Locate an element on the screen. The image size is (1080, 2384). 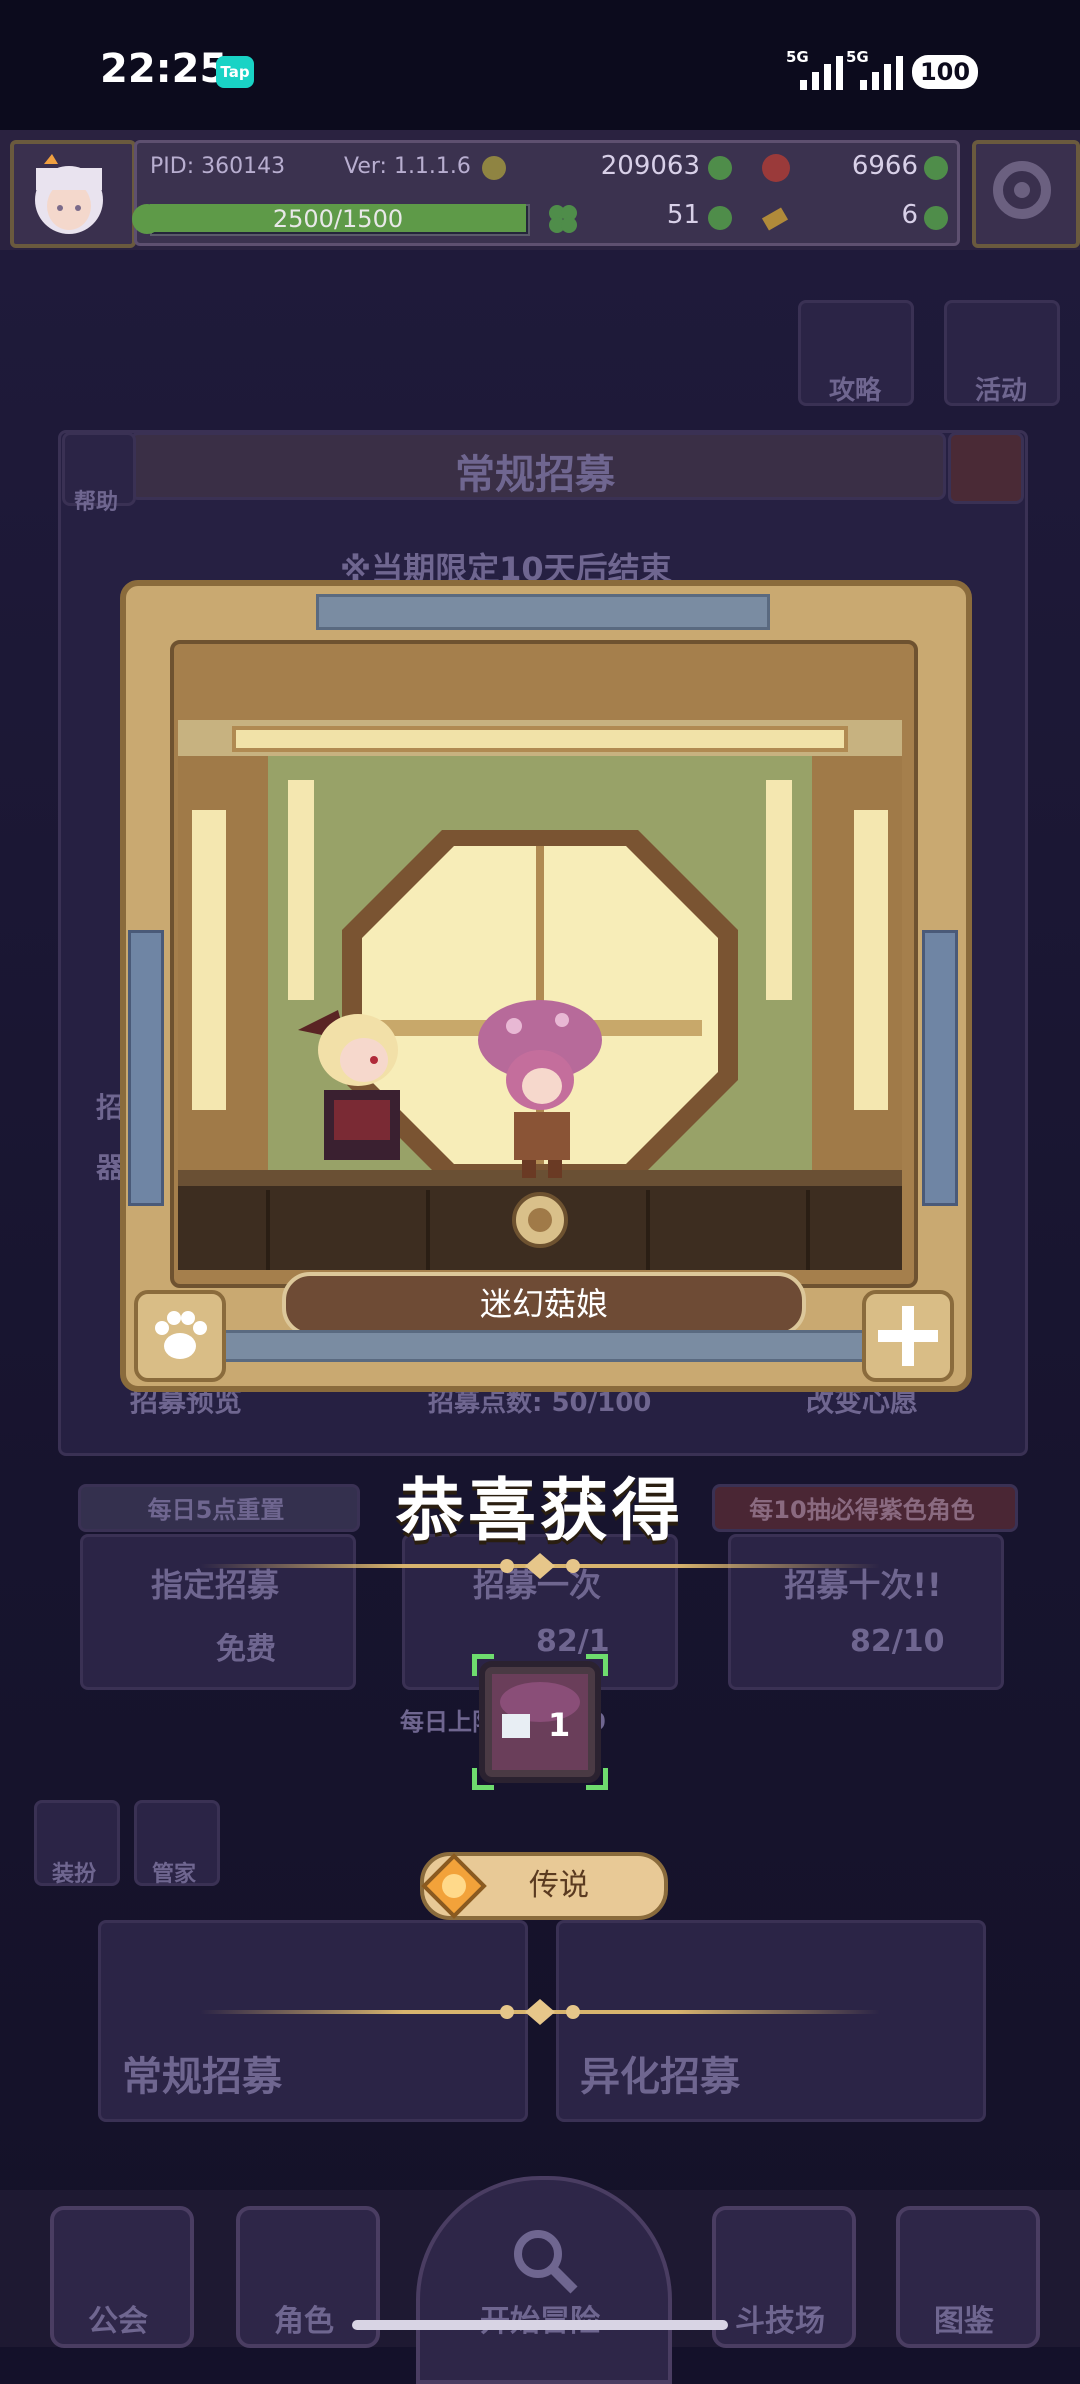
battery-indicator: 100 is located at coordinates (945, 72).